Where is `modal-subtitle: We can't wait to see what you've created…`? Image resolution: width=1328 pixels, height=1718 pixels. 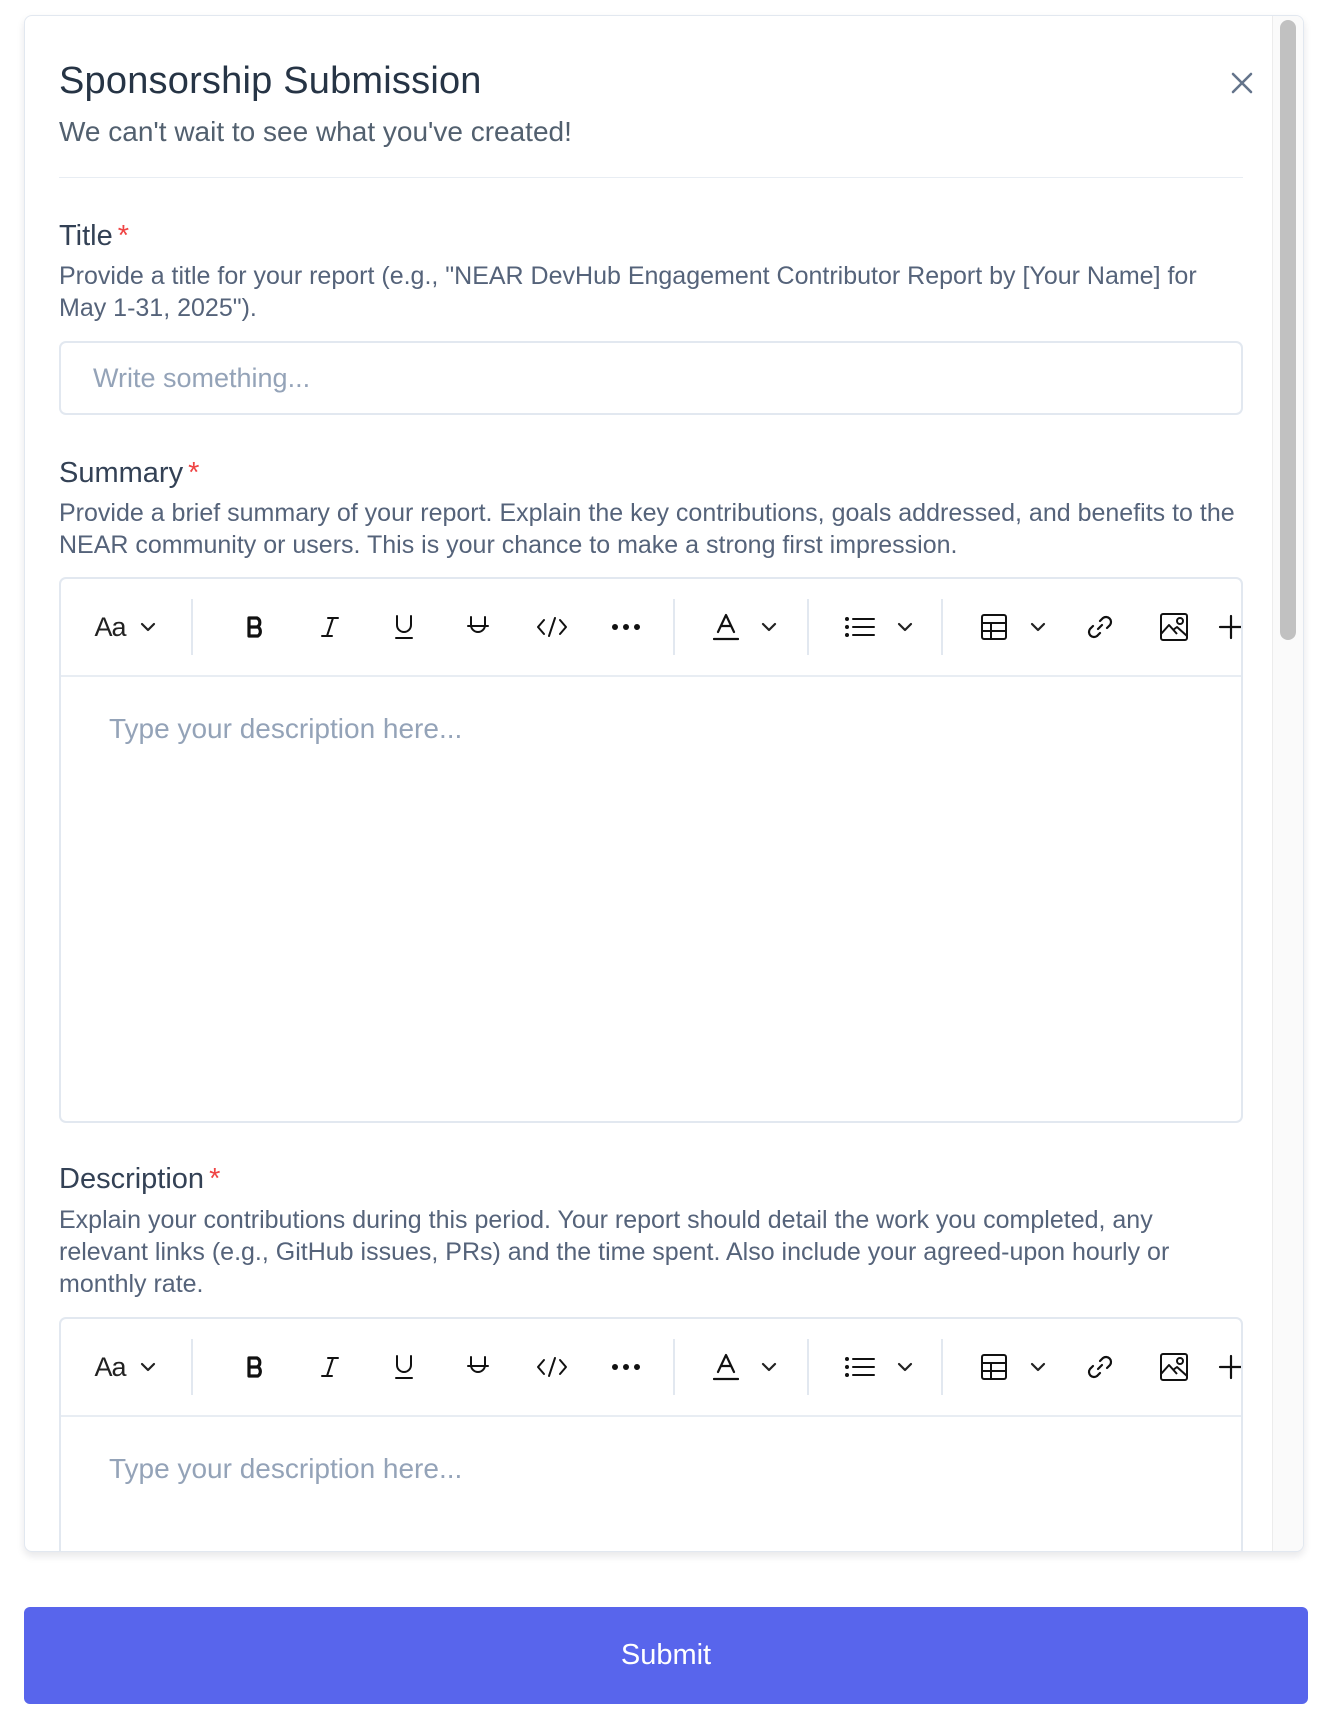
modal-subtitle: We can't wait to see what you've created… is located at coordinates (315, 131).